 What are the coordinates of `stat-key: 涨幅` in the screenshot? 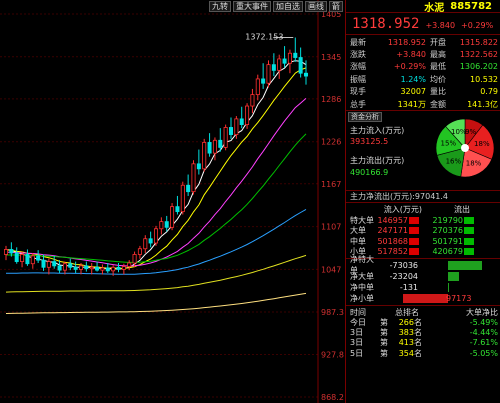 It's located at (358, 67).